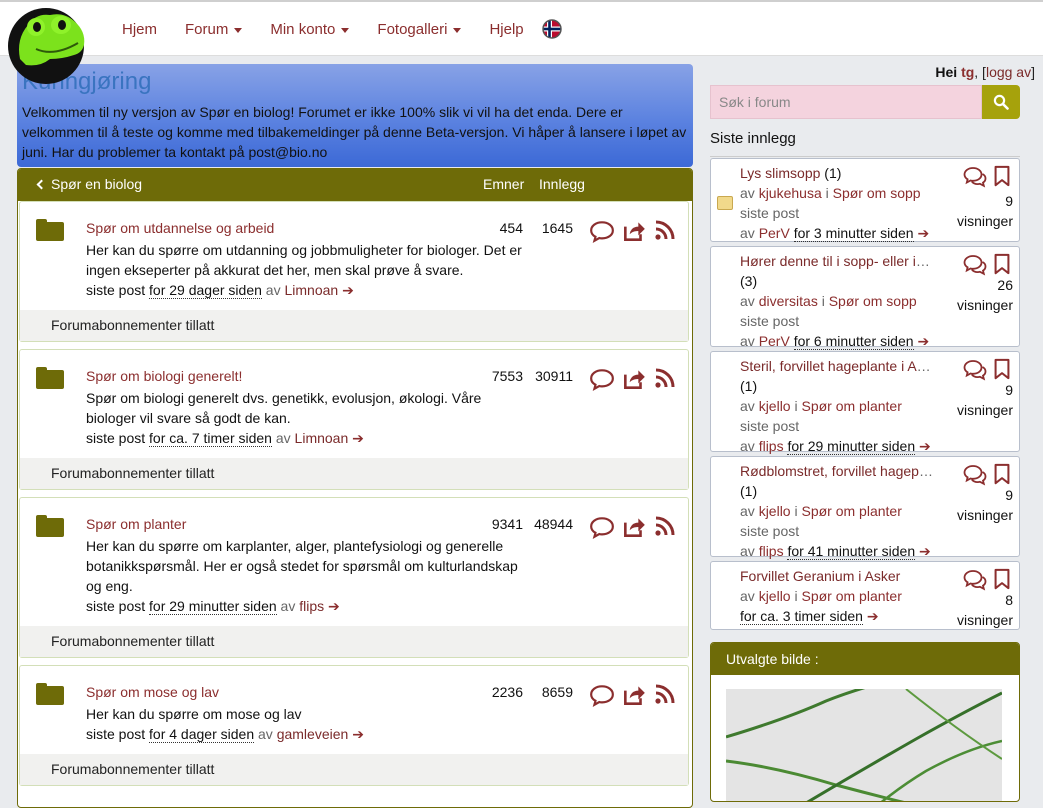  What do you see at coordinates (967, 72) in the screenshot?
I see `username-link: tg` at bounding box center [967, 72].